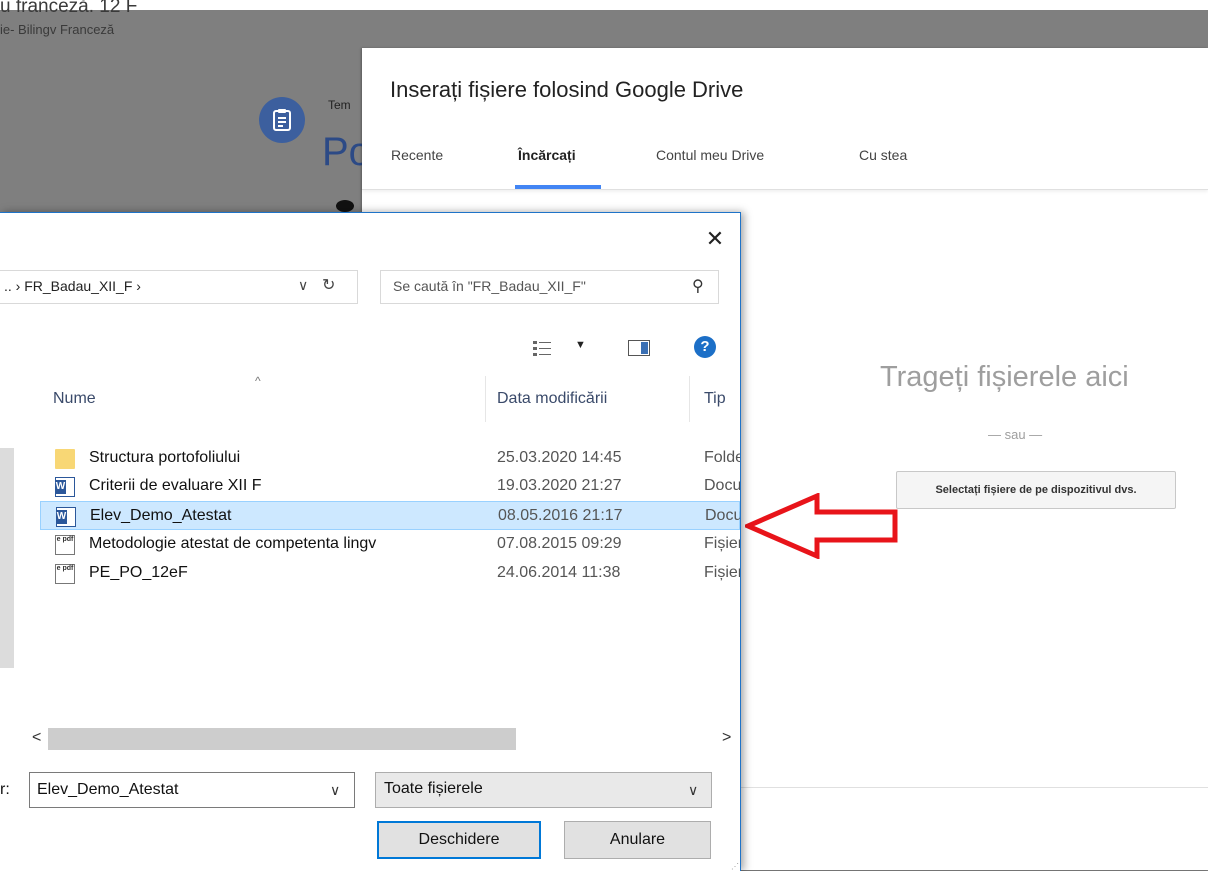 The image size is (1208, 871). Describe the element at coordinates (459, 840) in the screenshot. I see `open-button: Deschidere` at that location.